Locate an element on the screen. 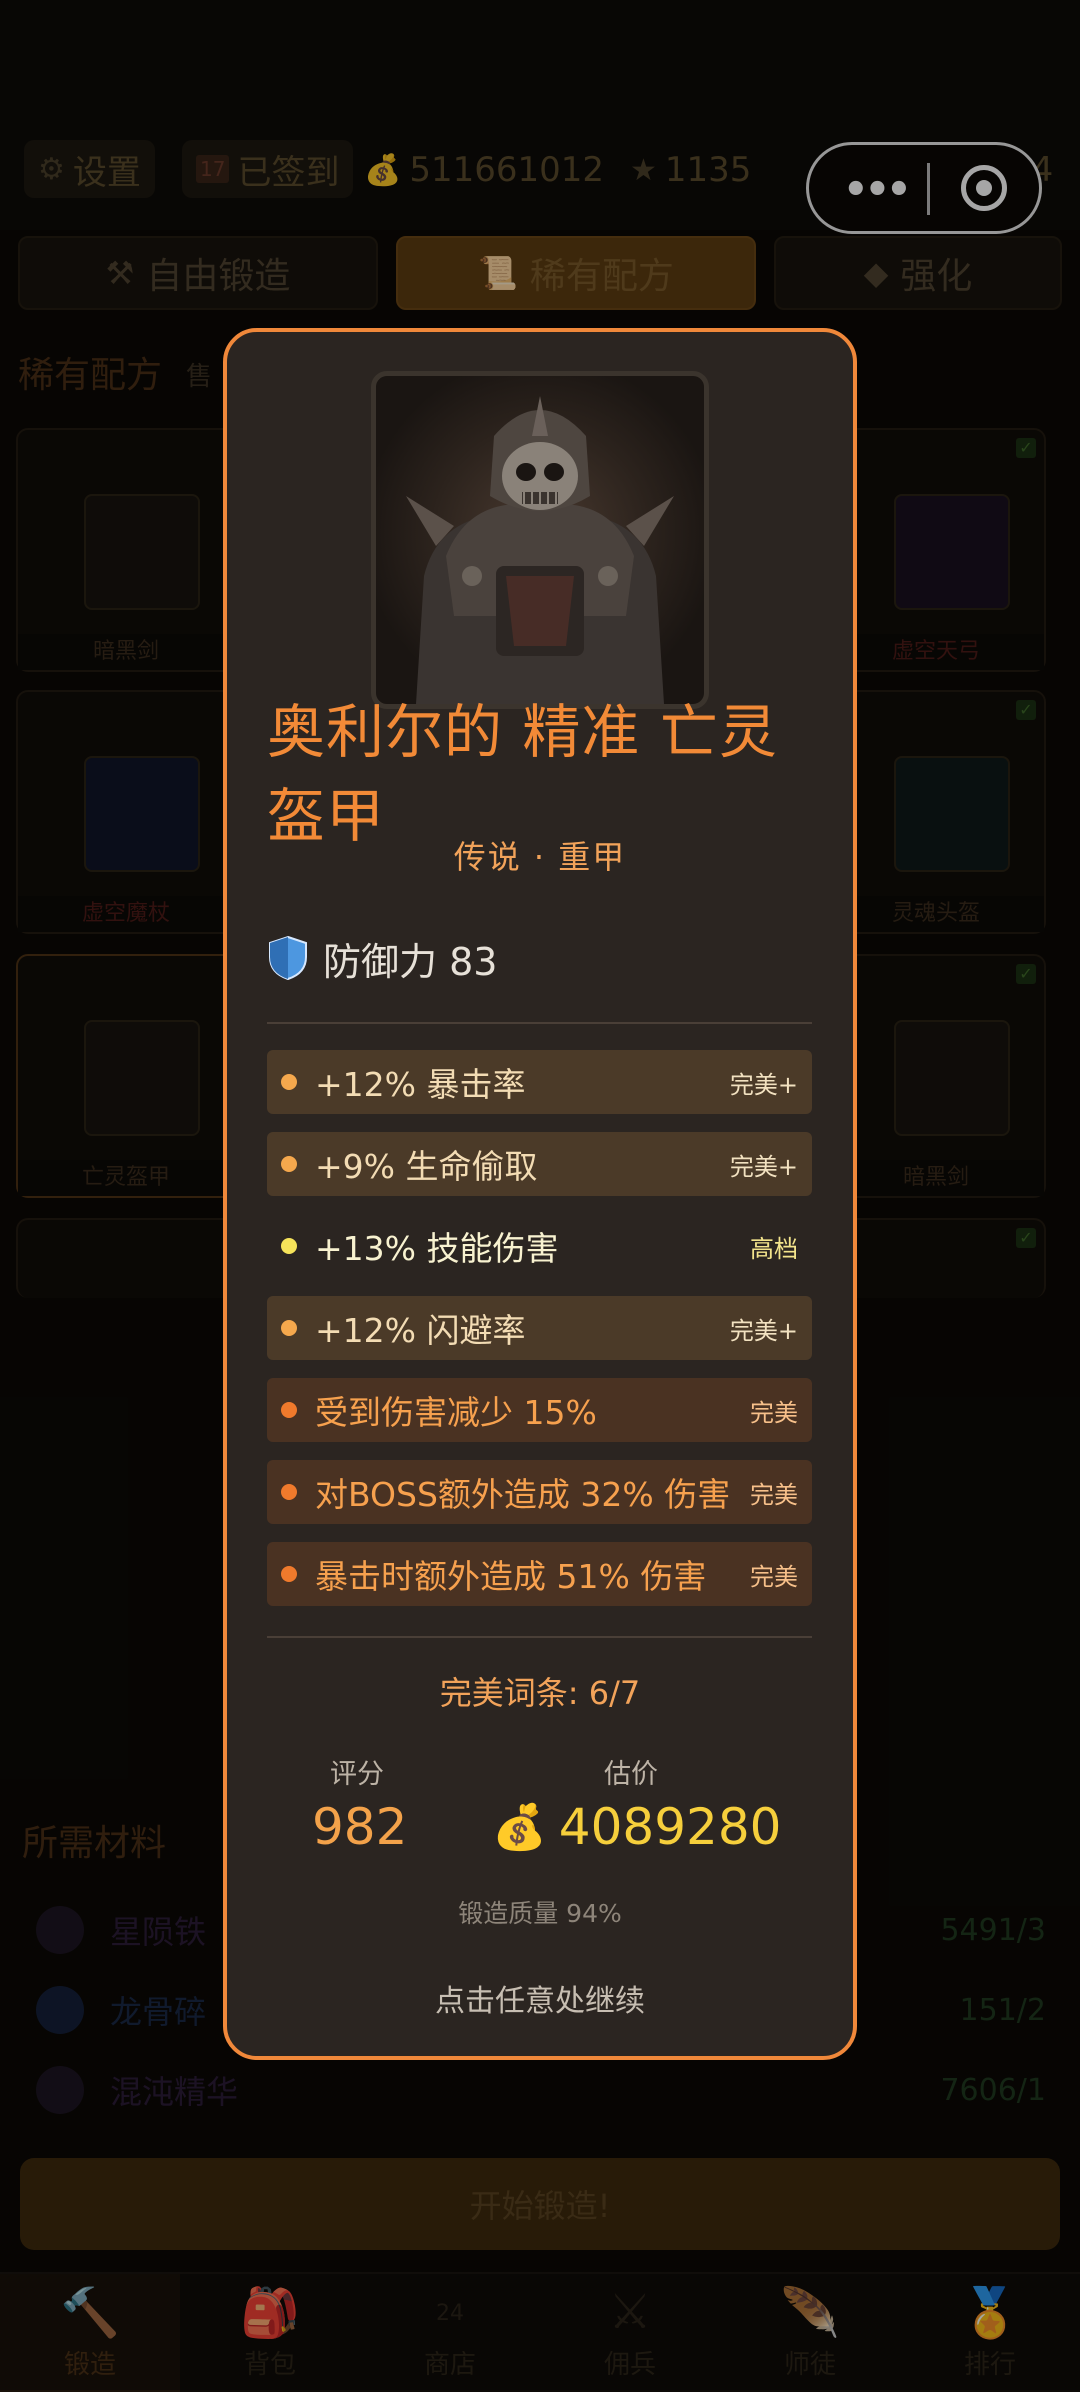 Image resolution: width=1080 pixels, height=2392 pixels. affix-text: 暴击时额外造成 51% 伤害 is located at coordinates (511, 1576).